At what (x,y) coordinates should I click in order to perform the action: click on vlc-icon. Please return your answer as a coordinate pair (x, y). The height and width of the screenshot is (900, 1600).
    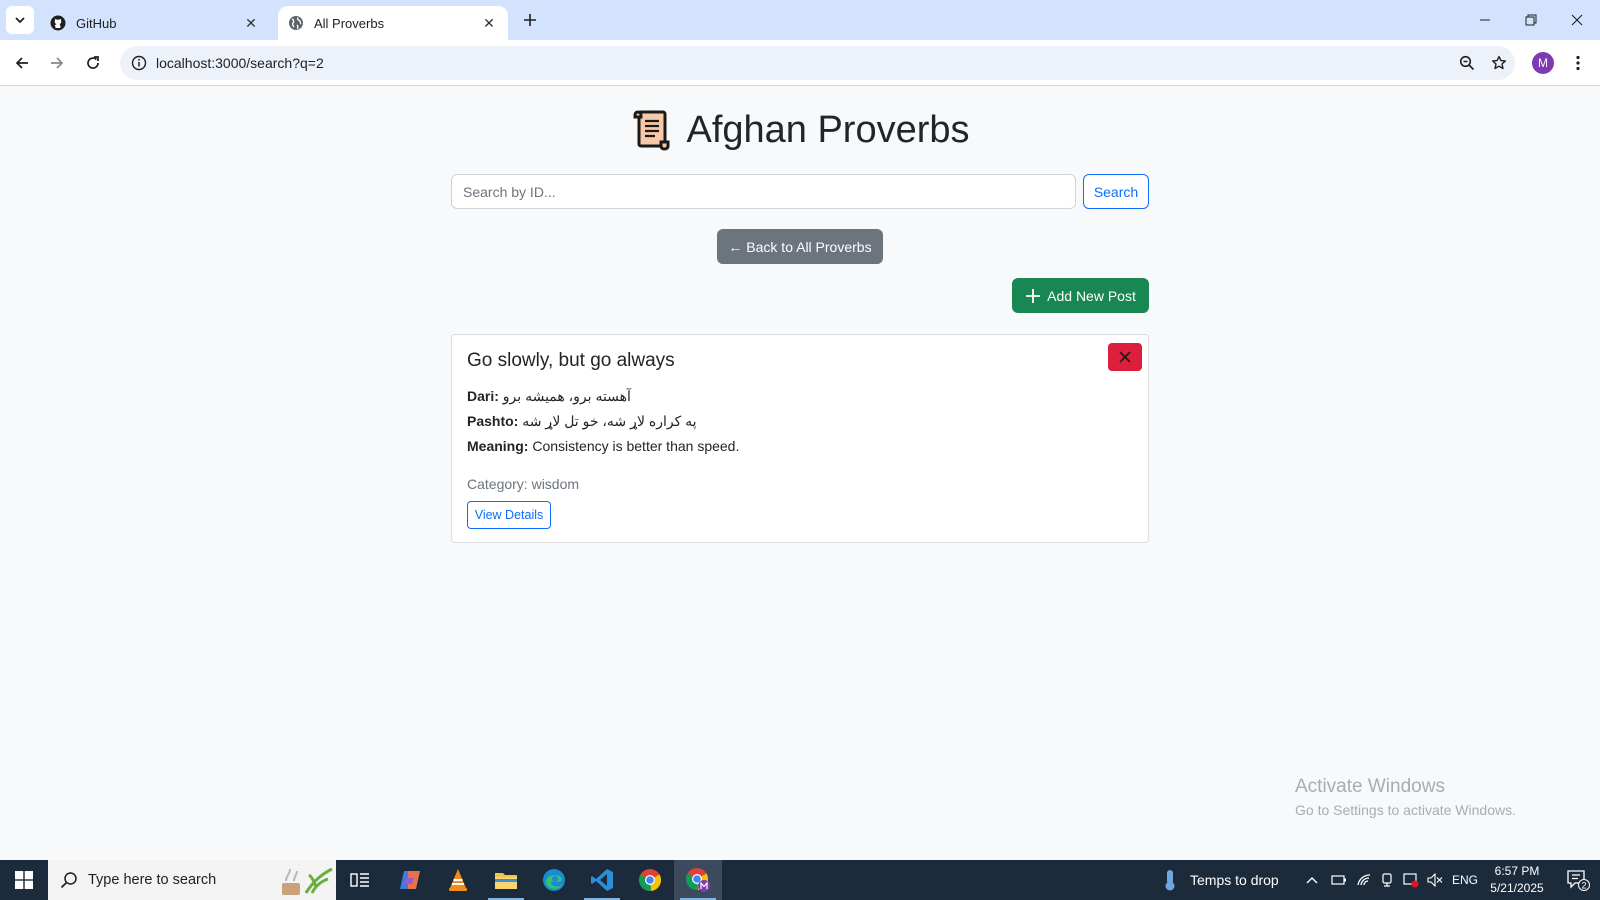
    Looking at the image, I should click on (458, 880).